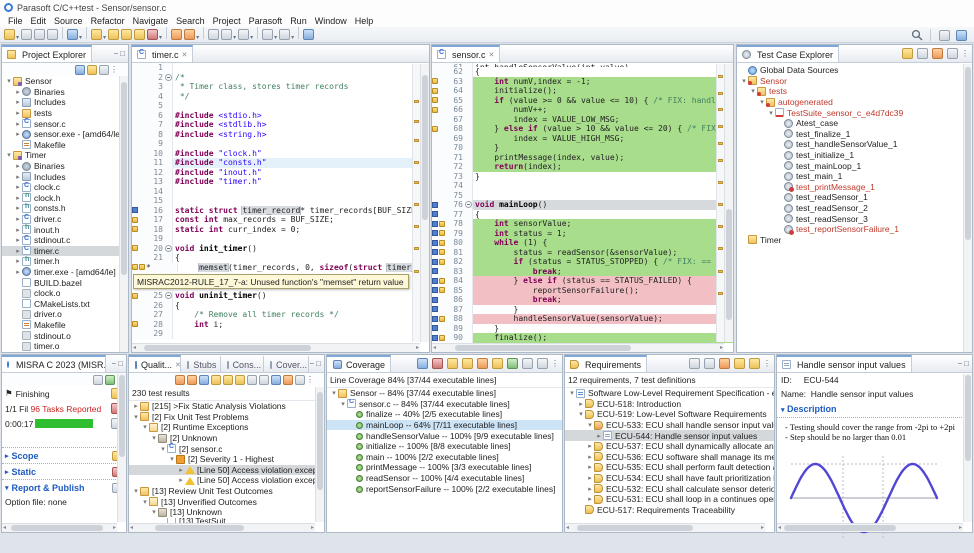  What do you see at coordinates (966, 363) in the screenshot?
I see `maximize-icon: □` at bounding box center [966, 363].